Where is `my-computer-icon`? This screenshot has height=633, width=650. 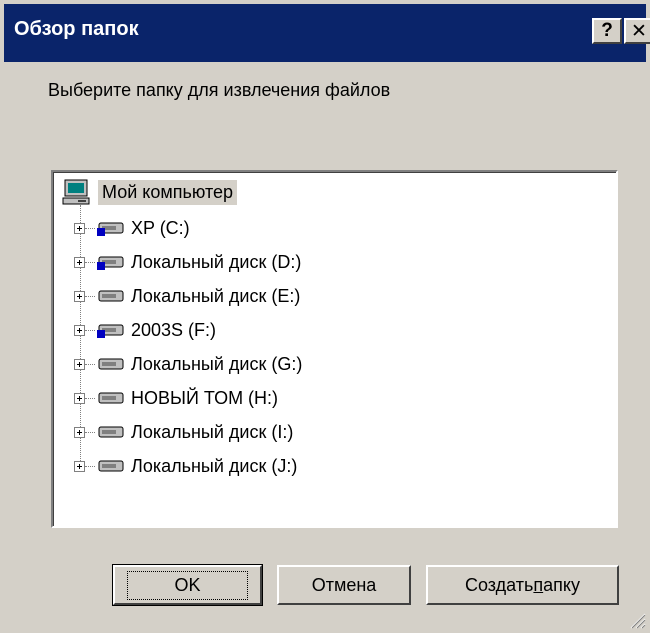 my-computer-icon is located at coordinates (76, 192).